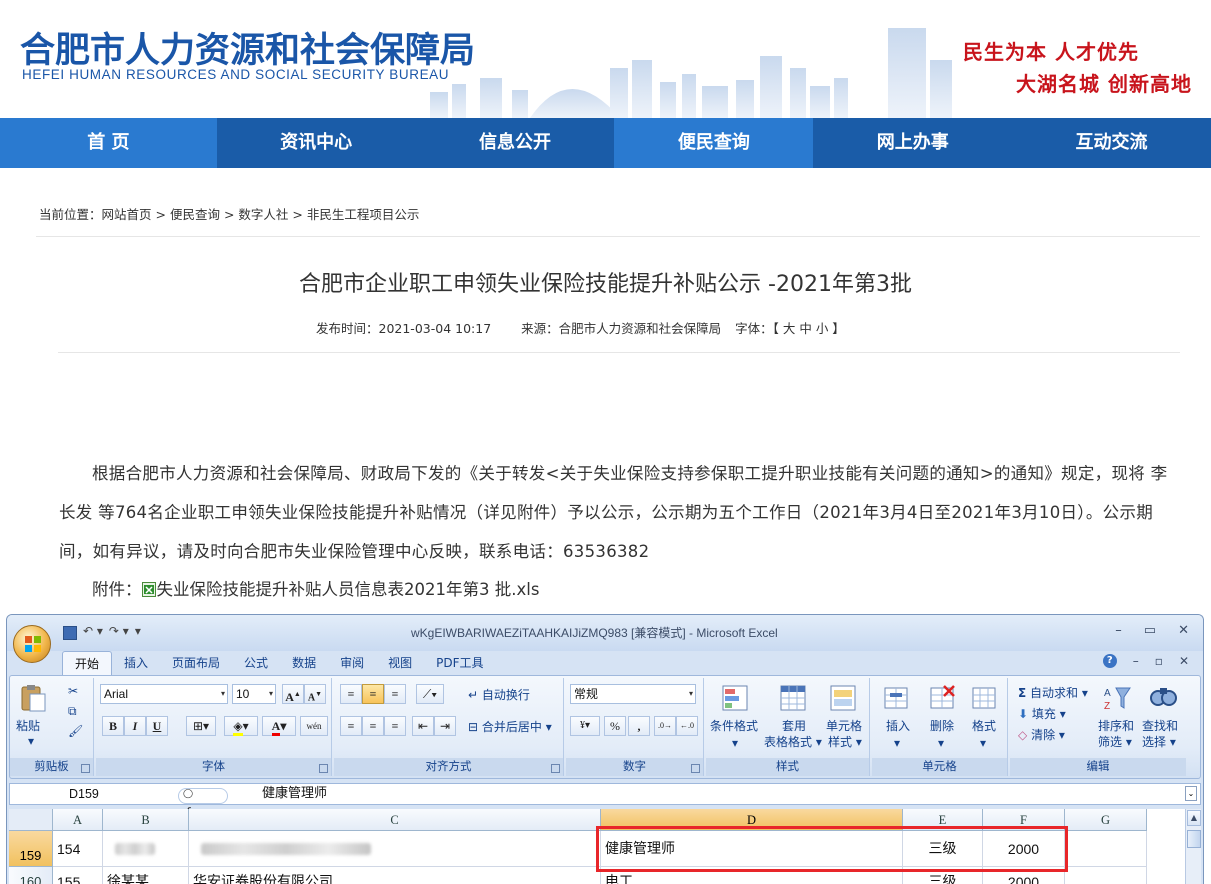  I want to click on breadcrumb-current: 非民生工程项目公示, so click(363, 214).